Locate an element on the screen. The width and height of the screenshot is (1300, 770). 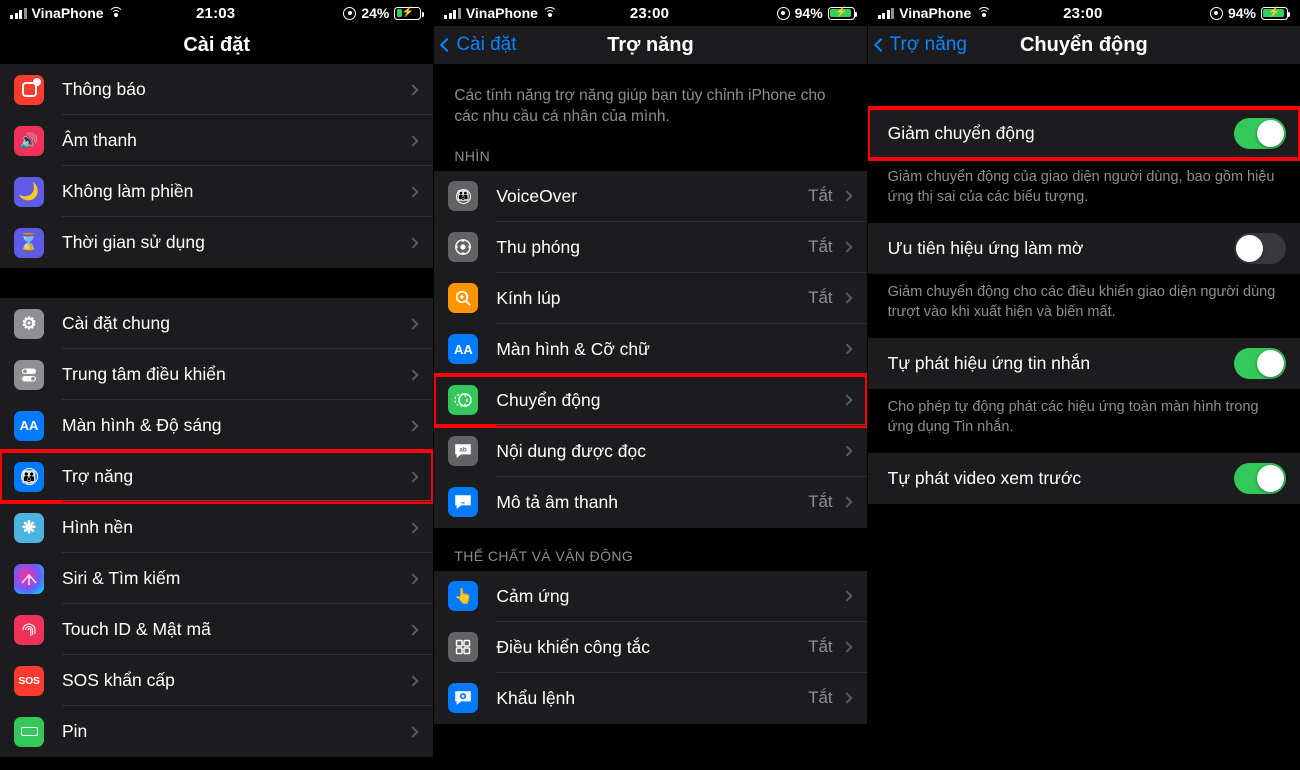
row-label: Chuyển động is located at coordinates (548, 399).